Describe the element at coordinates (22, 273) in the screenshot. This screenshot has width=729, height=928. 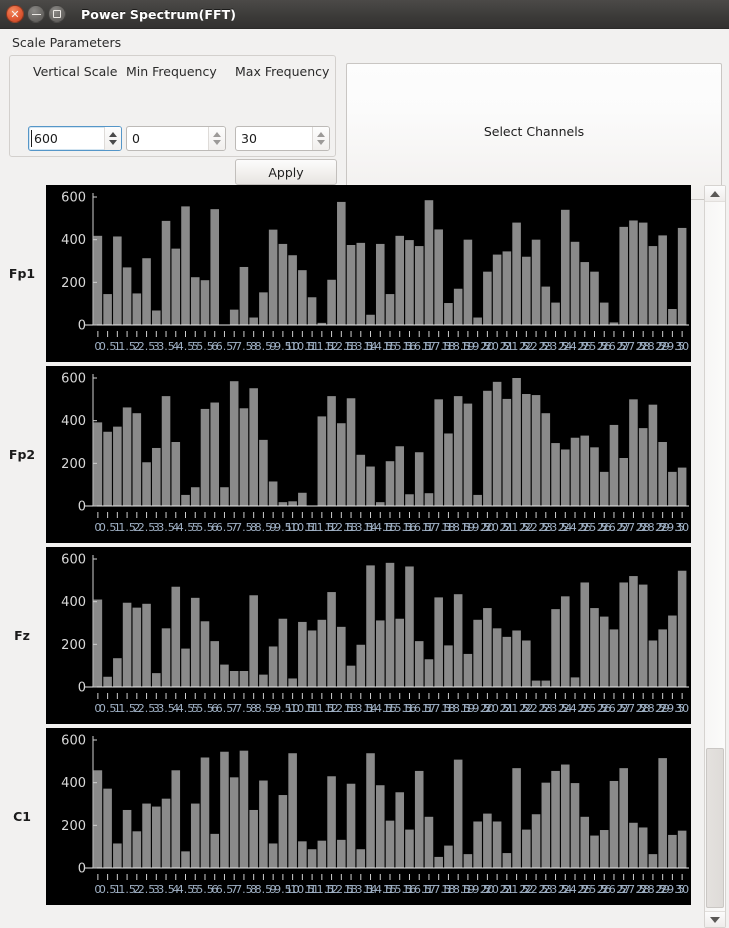
I see `channel-label: Fp1` at that location.